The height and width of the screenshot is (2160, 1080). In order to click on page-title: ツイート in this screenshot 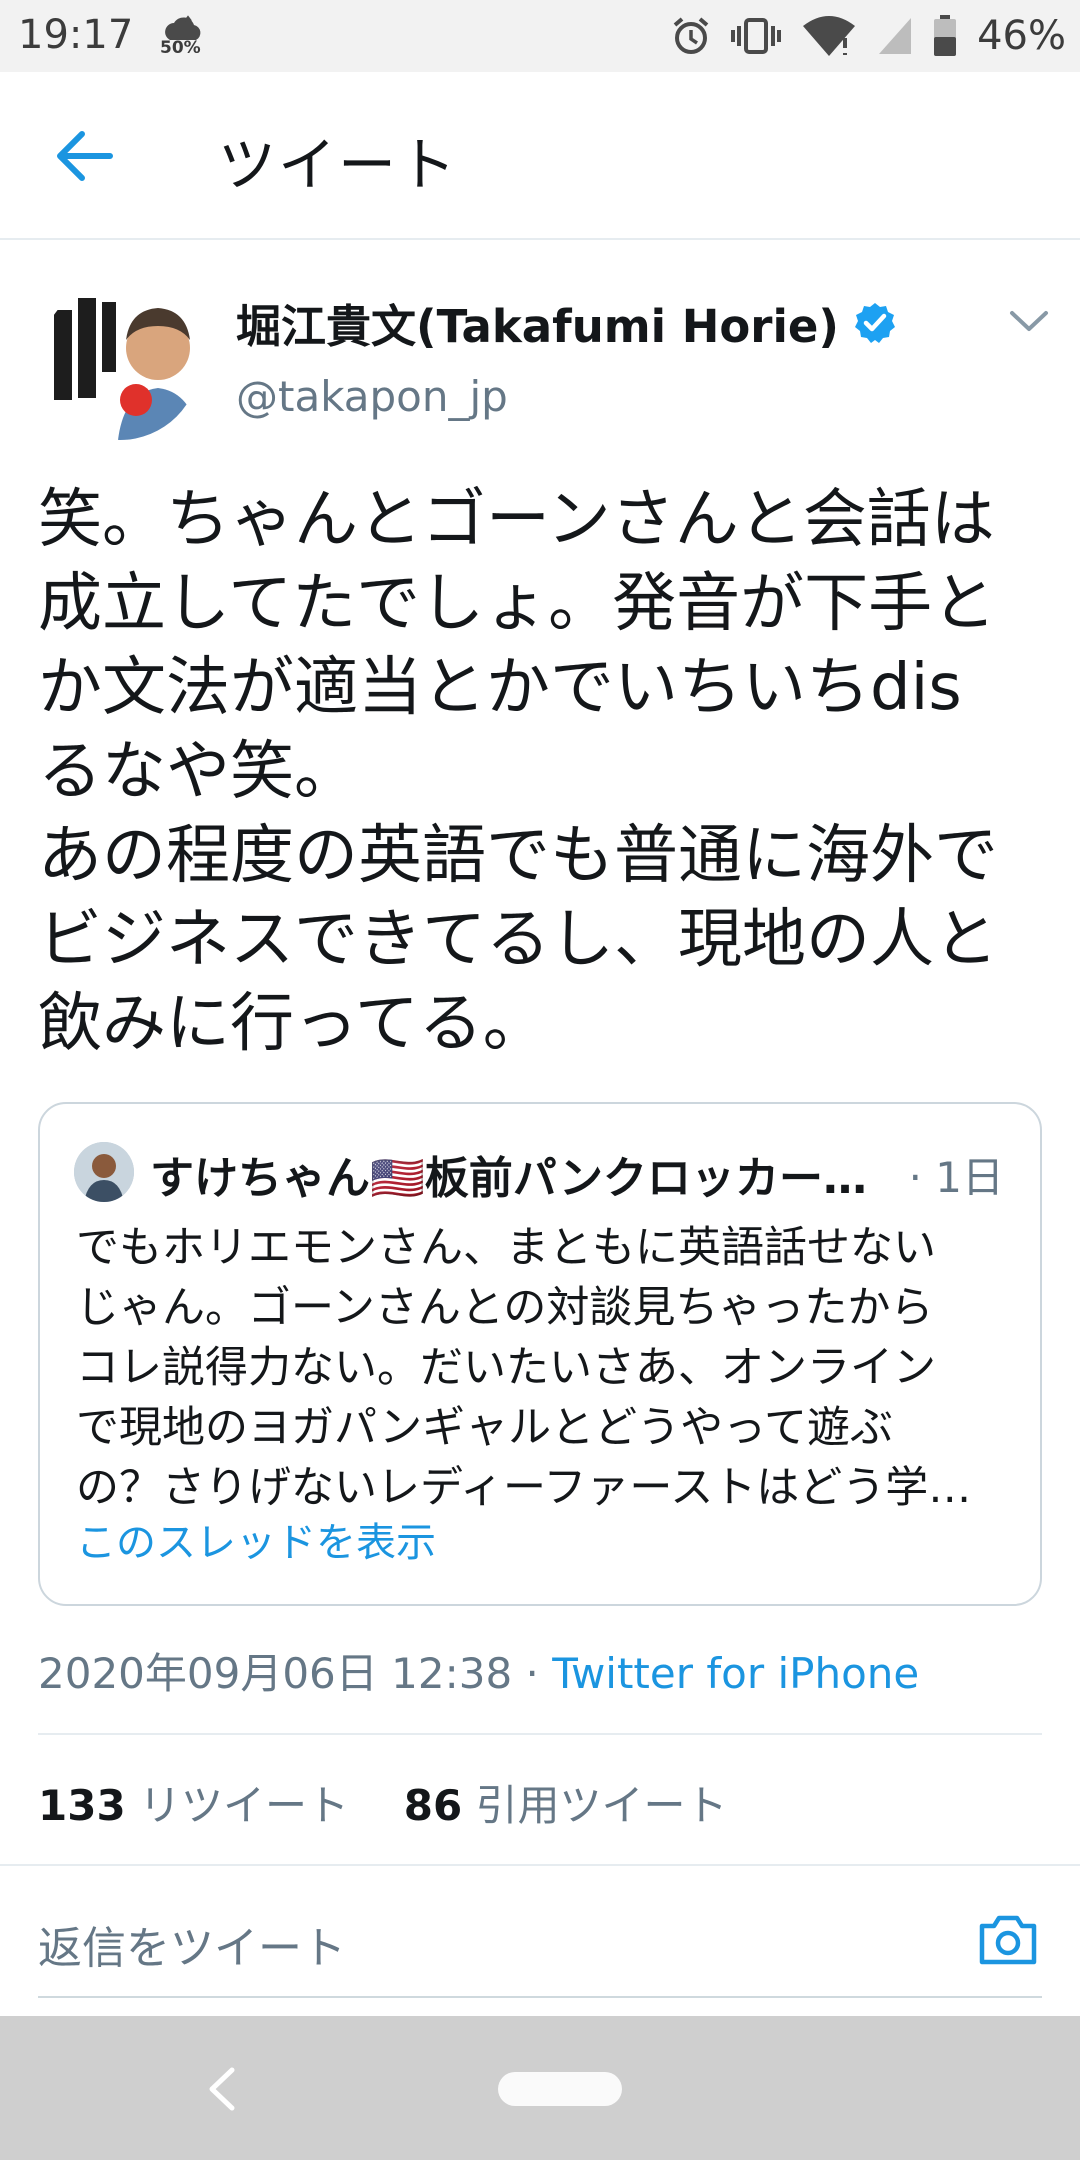, I will do `click(338, 165)`.